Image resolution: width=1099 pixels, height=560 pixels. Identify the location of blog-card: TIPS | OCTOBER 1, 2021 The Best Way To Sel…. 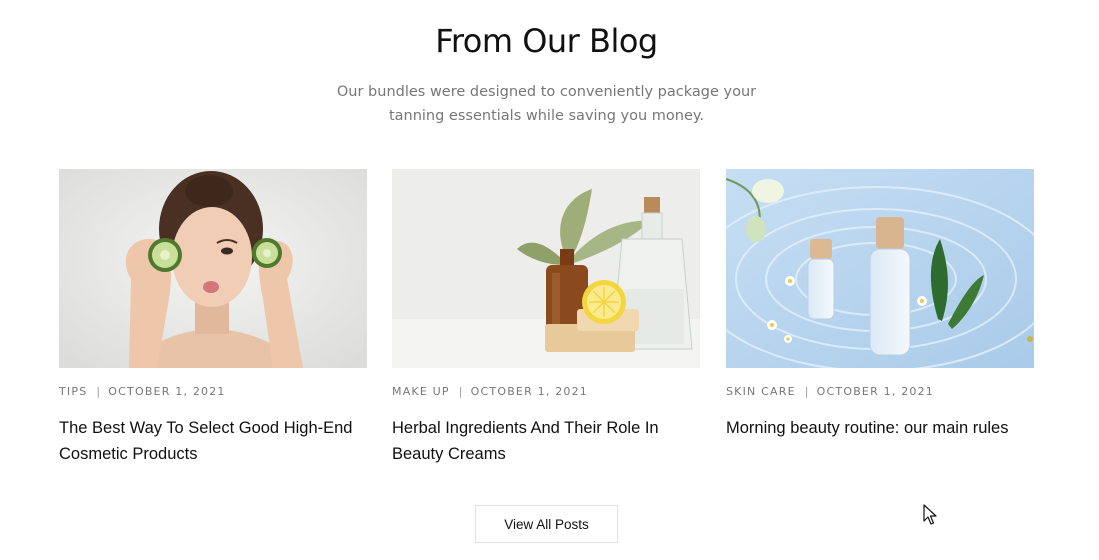
(213, 318).